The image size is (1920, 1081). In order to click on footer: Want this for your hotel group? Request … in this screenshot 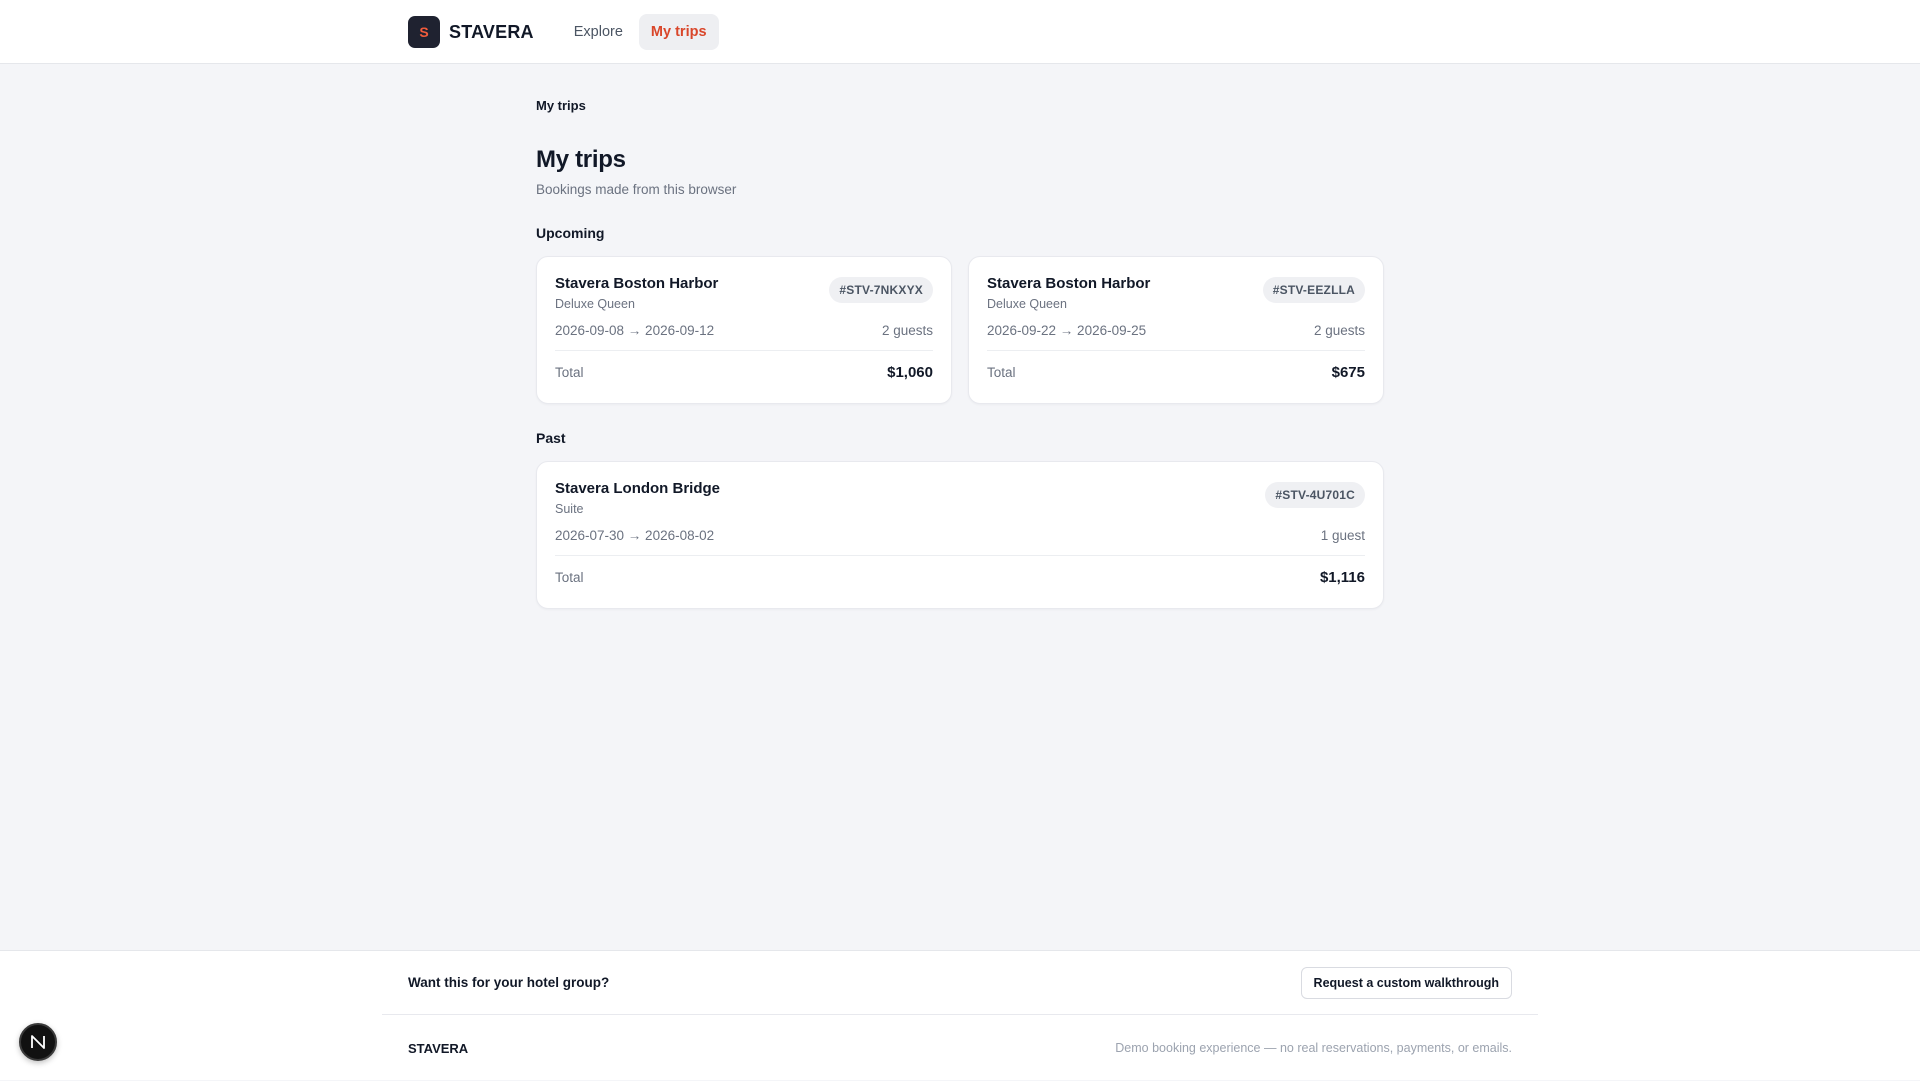, I will do `click(960, 1015)`.